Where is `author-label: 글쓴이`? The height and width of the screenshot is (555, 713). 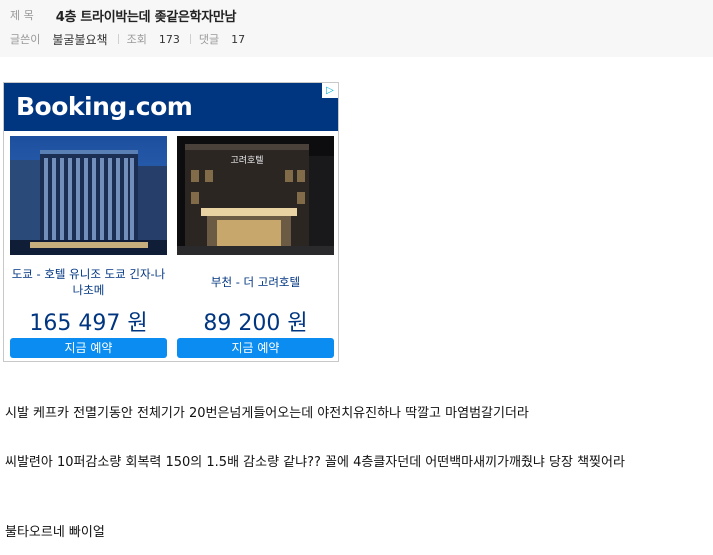
author-label: 글쓴이 is located at coordinates (25, 39).